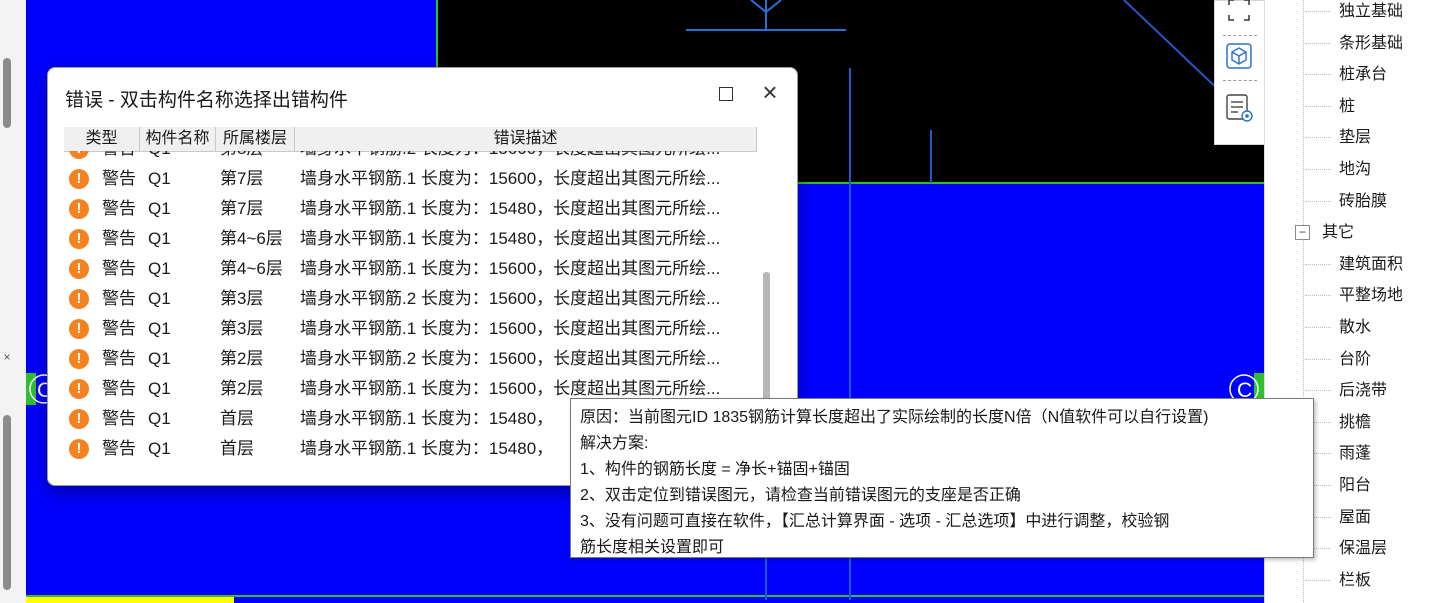 This screenshot has height=603, width=1450. Describe the element at coordinates (800, 495) in the screenshot. I see `tooltip-line: 2、双击定位到错误图元，请检查当前错误图元的支座是否正确` at that location.